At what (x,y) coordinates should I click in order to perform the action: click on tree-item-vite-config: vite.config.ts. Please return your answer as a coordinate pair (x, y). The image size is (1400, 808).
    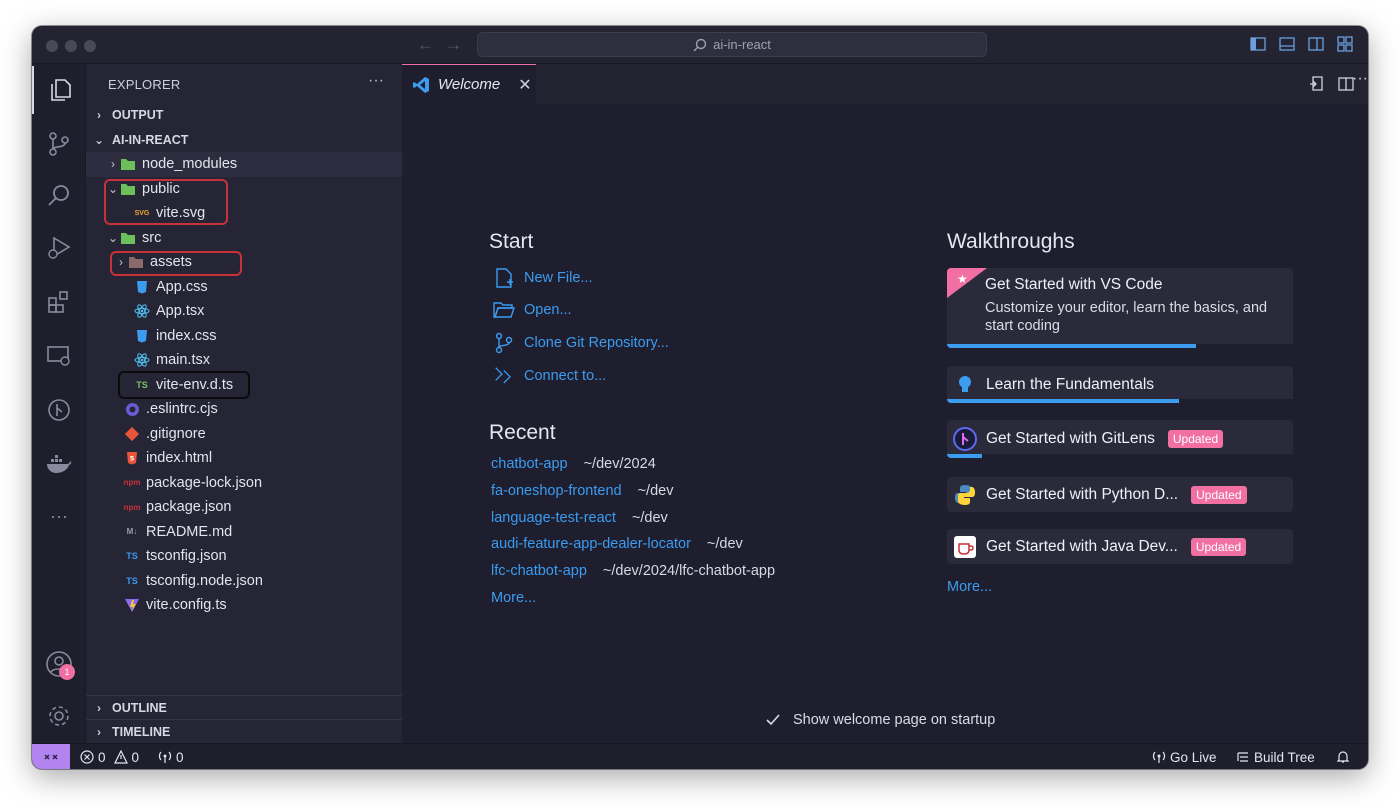
    Looking at the image, I should click on (244, 605).